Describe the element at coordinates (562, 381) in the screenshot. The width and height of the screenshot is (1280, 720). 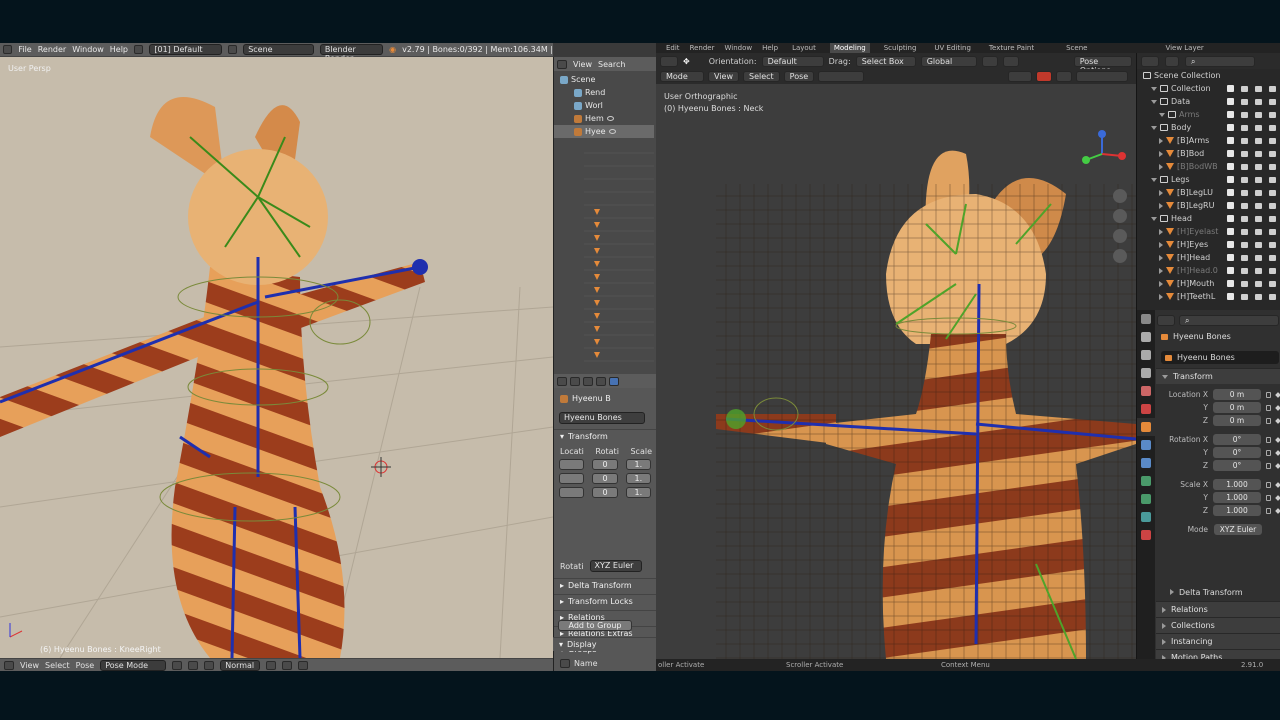
I see `render-tab-icon` at that location.